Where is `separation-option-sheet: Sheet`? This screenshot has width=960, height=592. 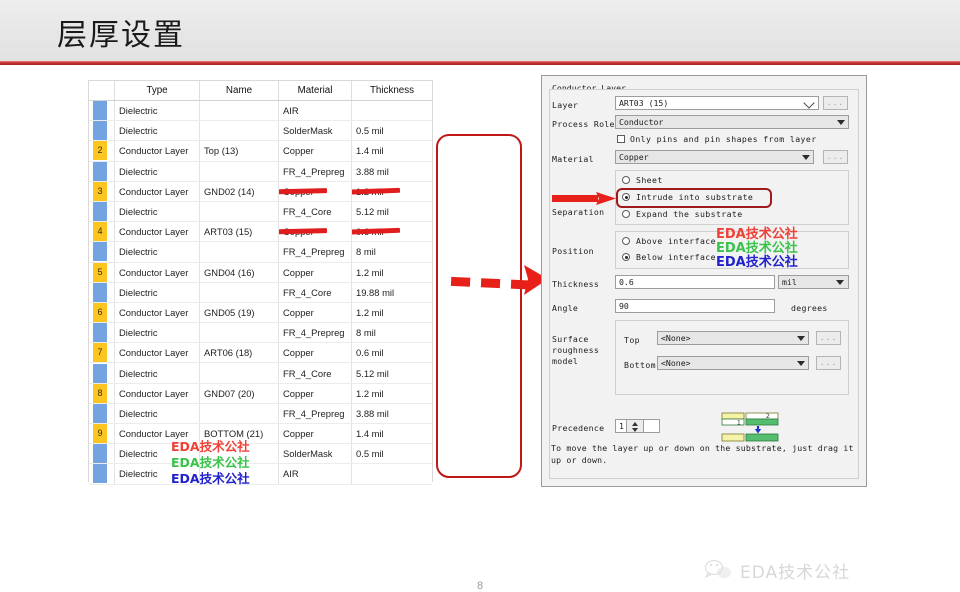 separation-option-sheet: Sheet is located at coordinates (649, 180).